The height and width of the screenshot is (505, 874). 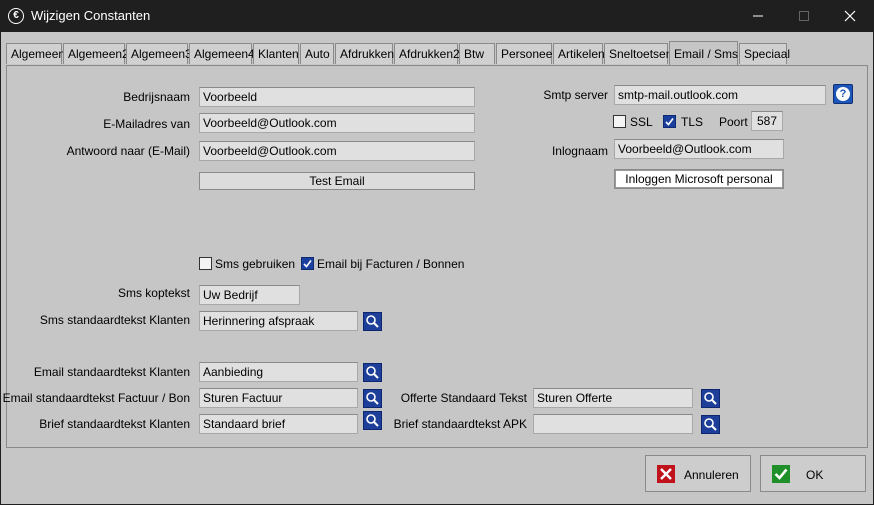 I want to click on brief-apk-input, so click(x=613, y=424).